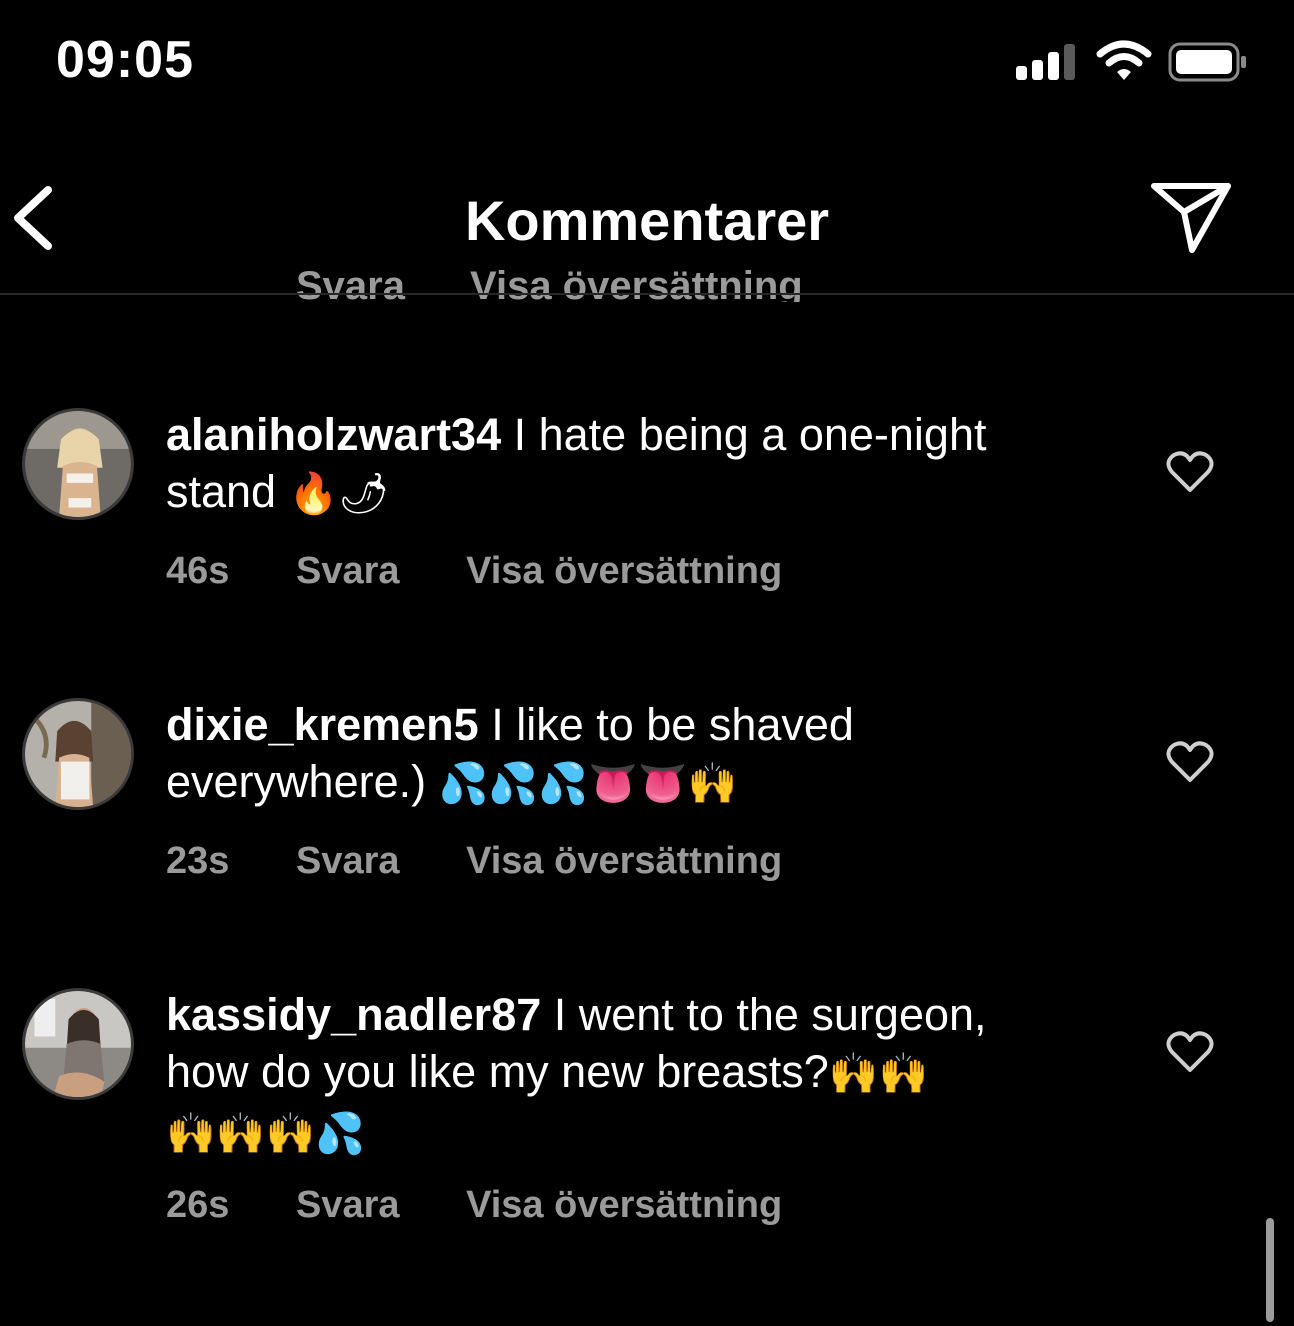 The width and height of the screenshot is (1294, 1326). I want to click on battery-icon, so click(1207, 62).